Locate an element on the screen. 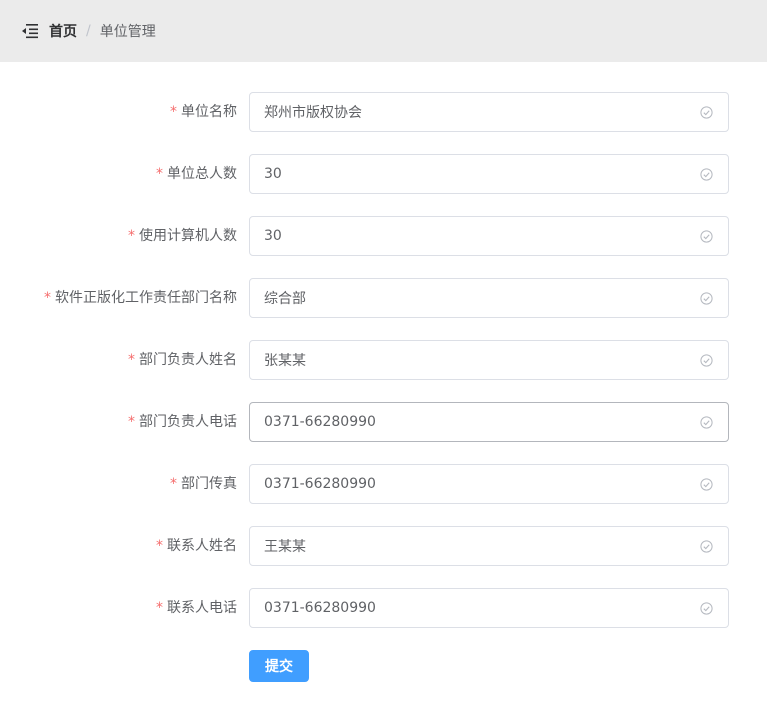 The image size is (767, 708). form-item-department-head-name: * 部门负责人姓名 is located at coordinates (383, 360).